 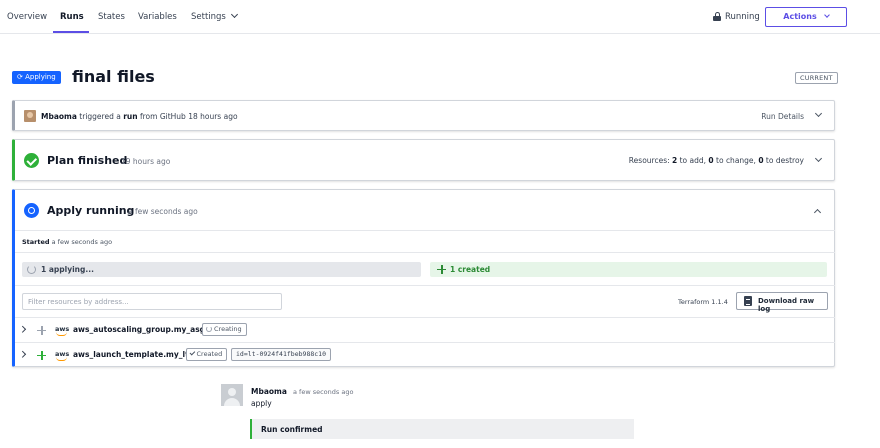 I want to click on run-confirmed-text: Run confirmed, so click(x=292, y=429).